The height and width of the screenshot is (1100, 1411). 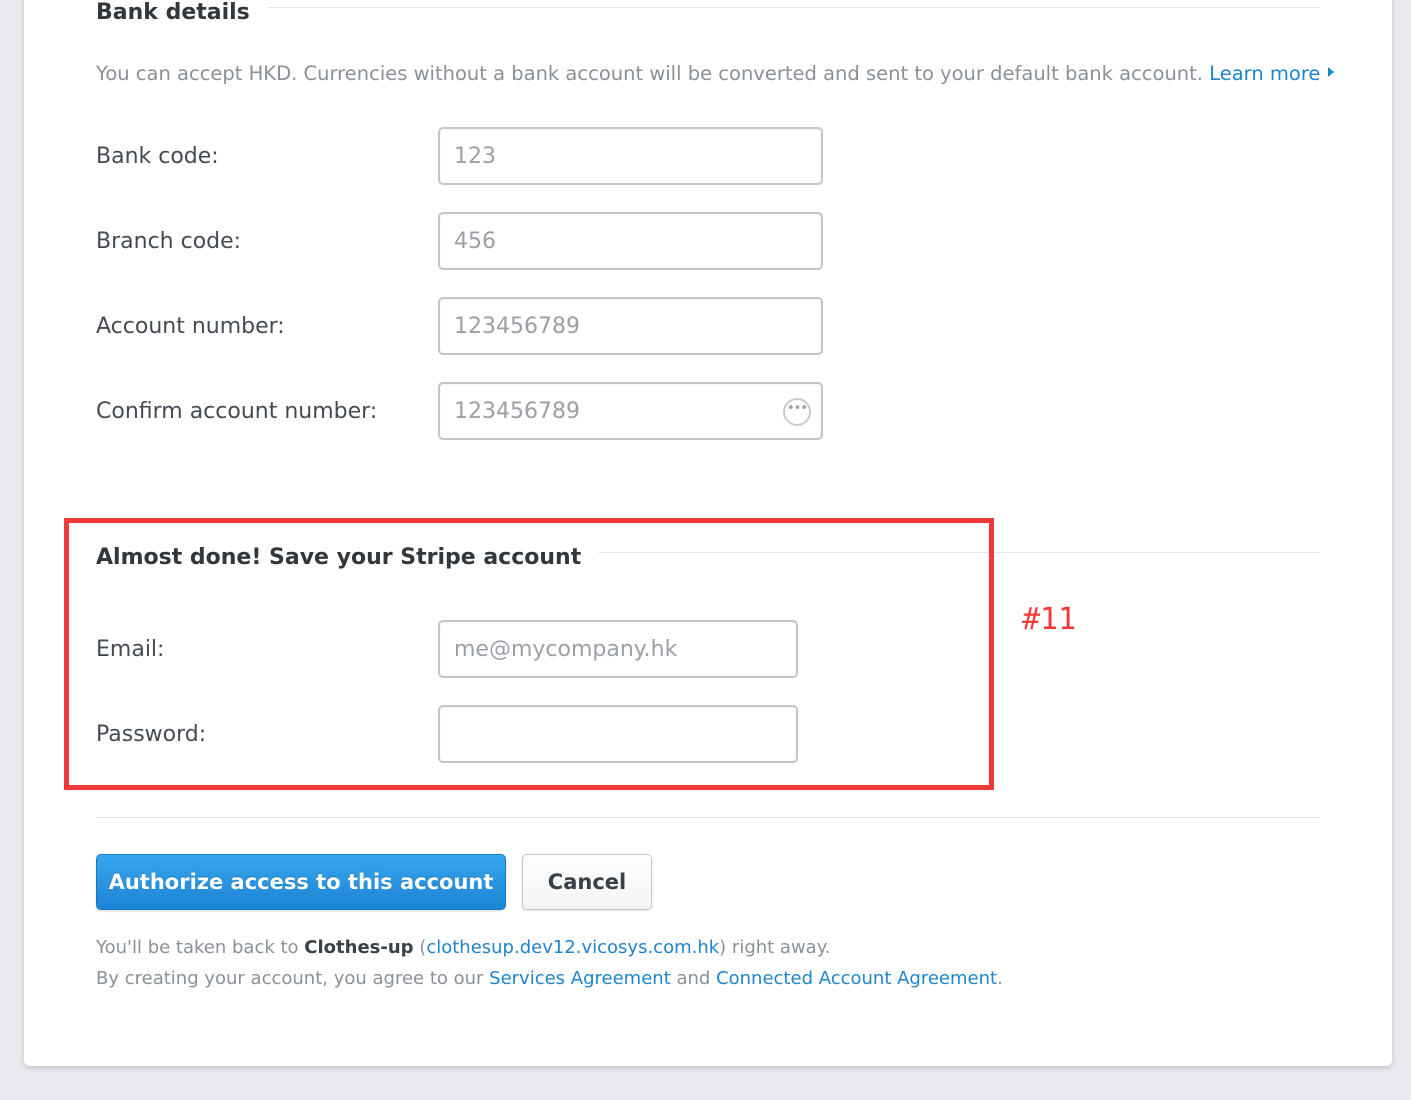 I want to click on cancel-button: Cancel, so click(x=587, y=882).